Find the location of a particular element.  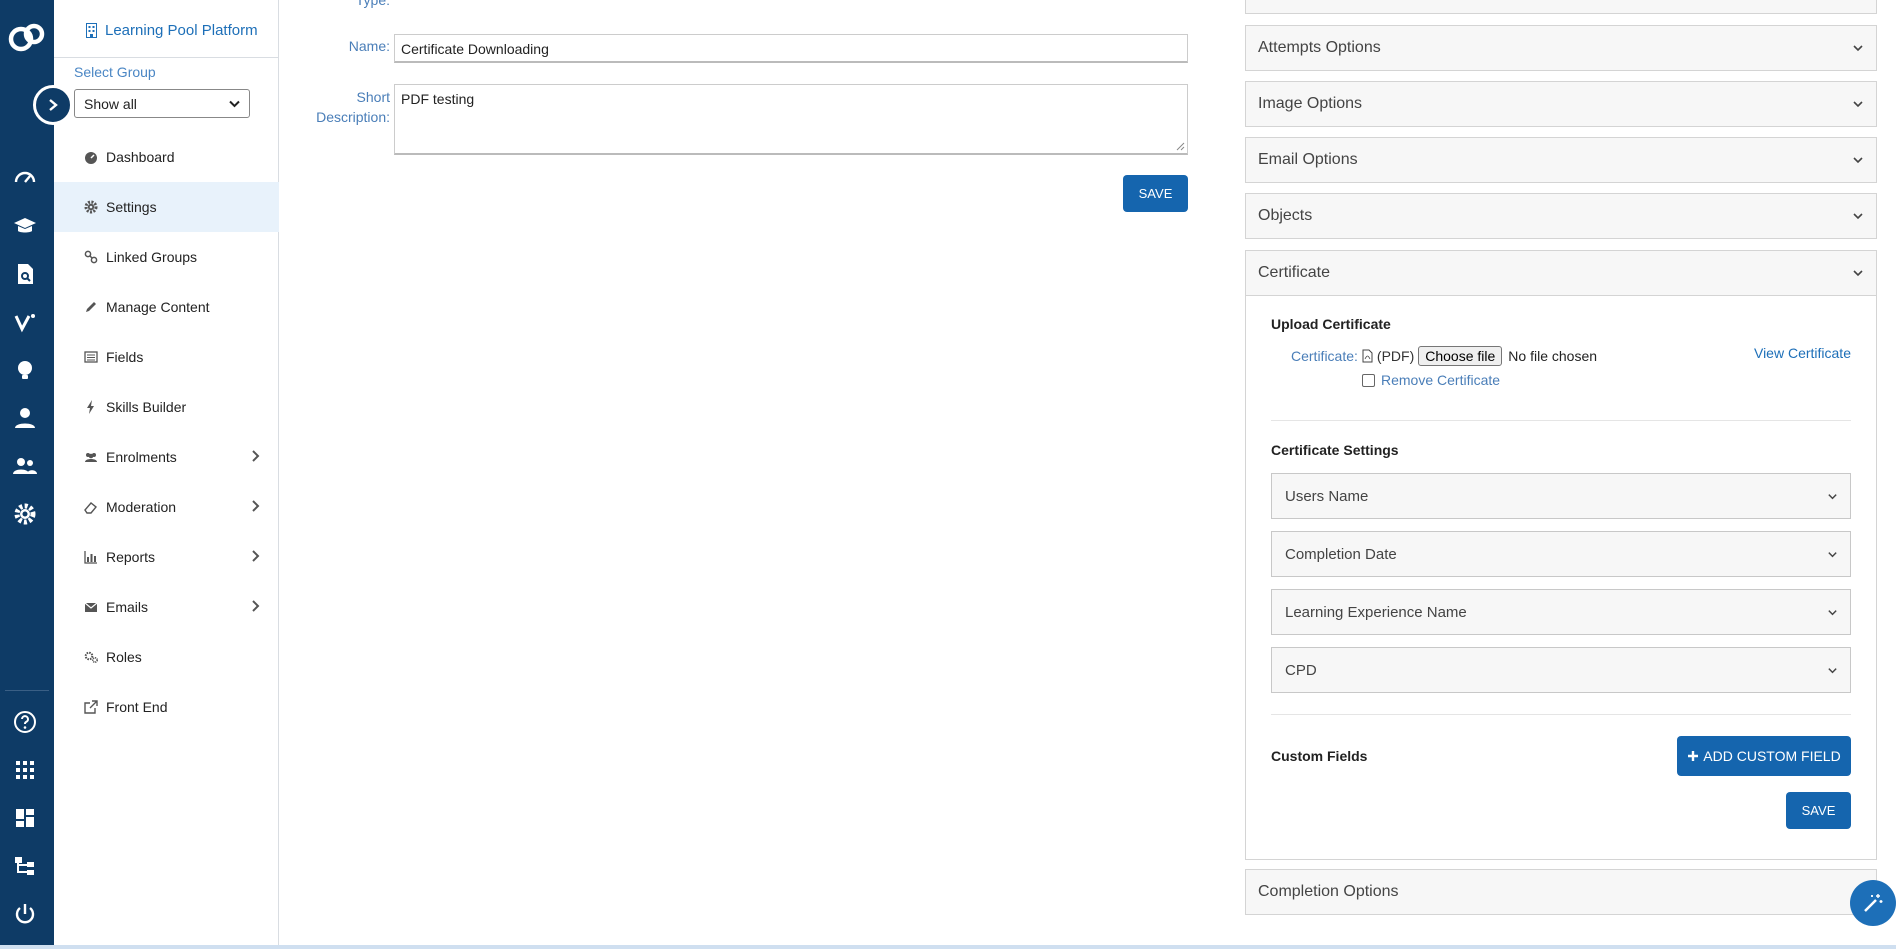

accordion-title: Certificate is located at coordinates (1294, 272).